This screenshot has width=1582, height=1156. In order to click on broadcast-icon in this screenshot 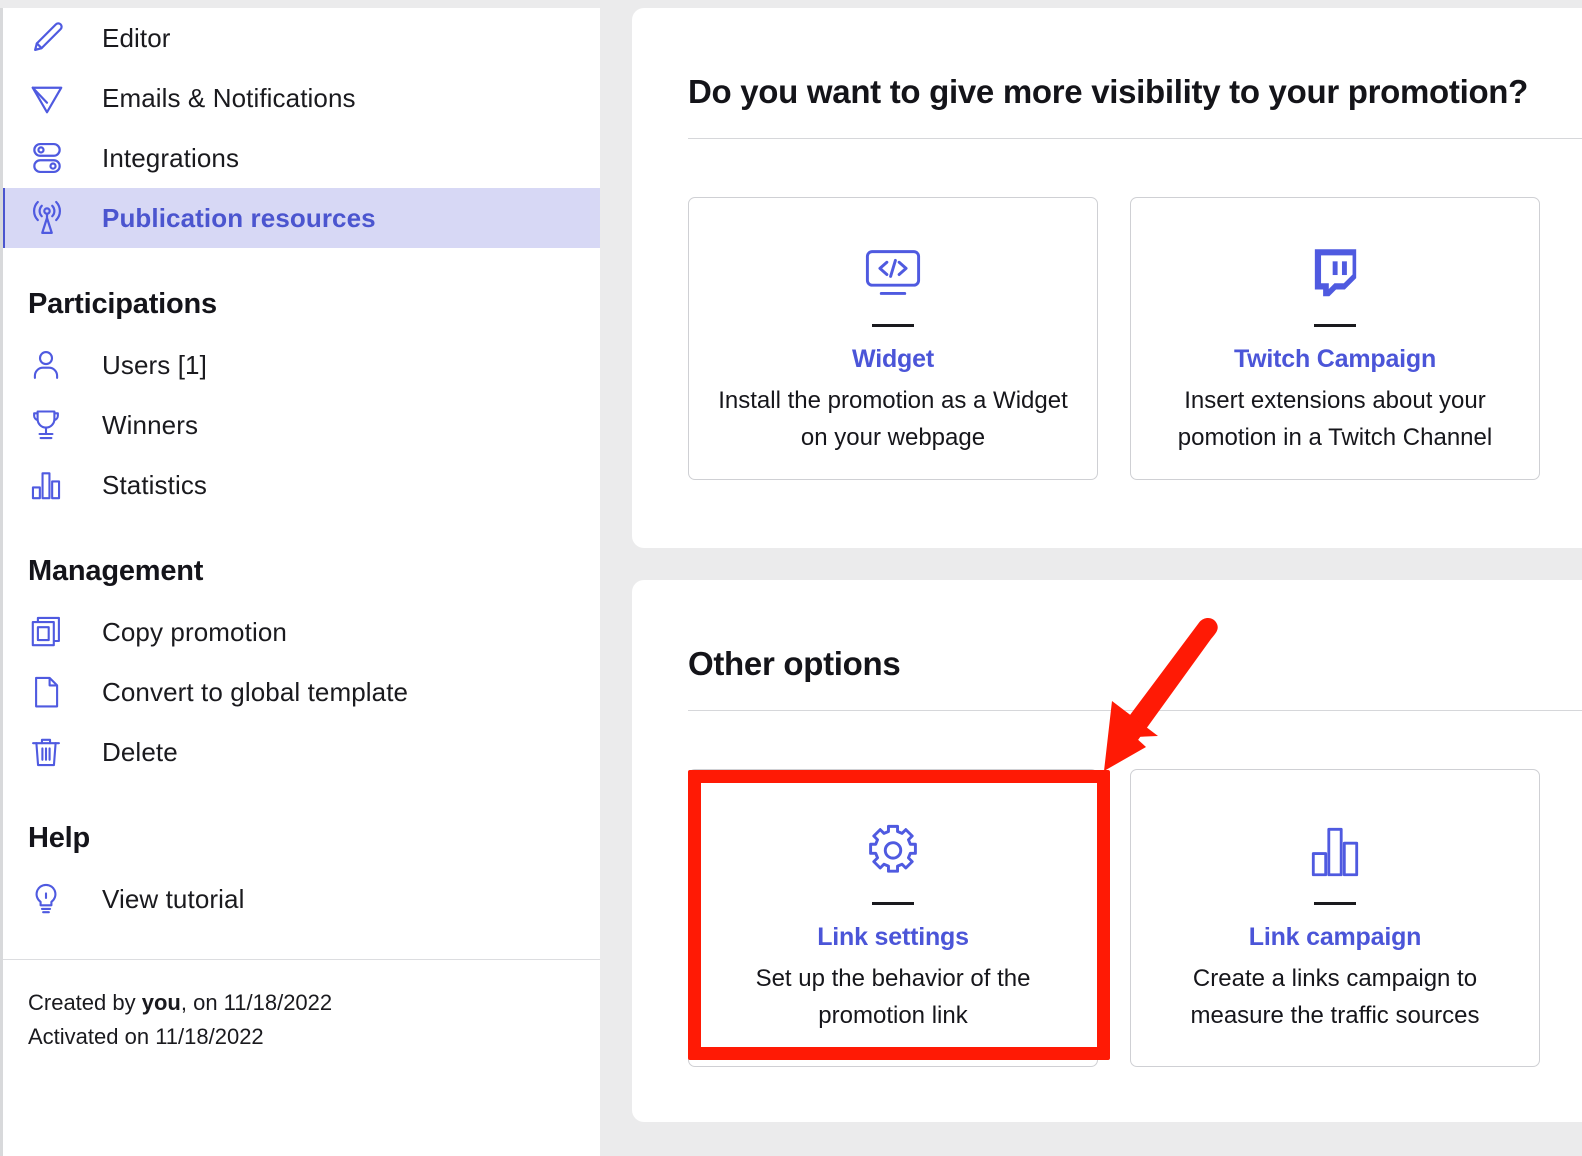, I will do `click(51, 218)`.